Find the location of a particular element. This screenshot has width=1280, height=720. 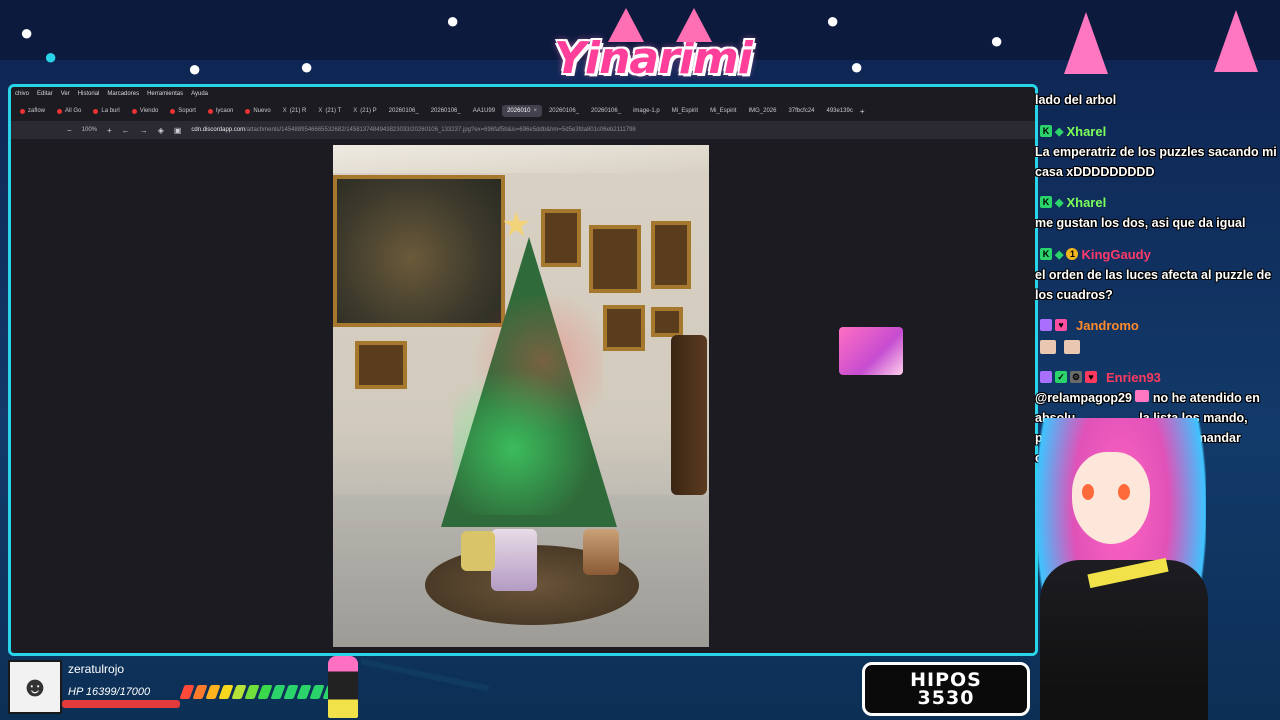

menu-ayuda: Ayuda is located at coordinates (199, 94).